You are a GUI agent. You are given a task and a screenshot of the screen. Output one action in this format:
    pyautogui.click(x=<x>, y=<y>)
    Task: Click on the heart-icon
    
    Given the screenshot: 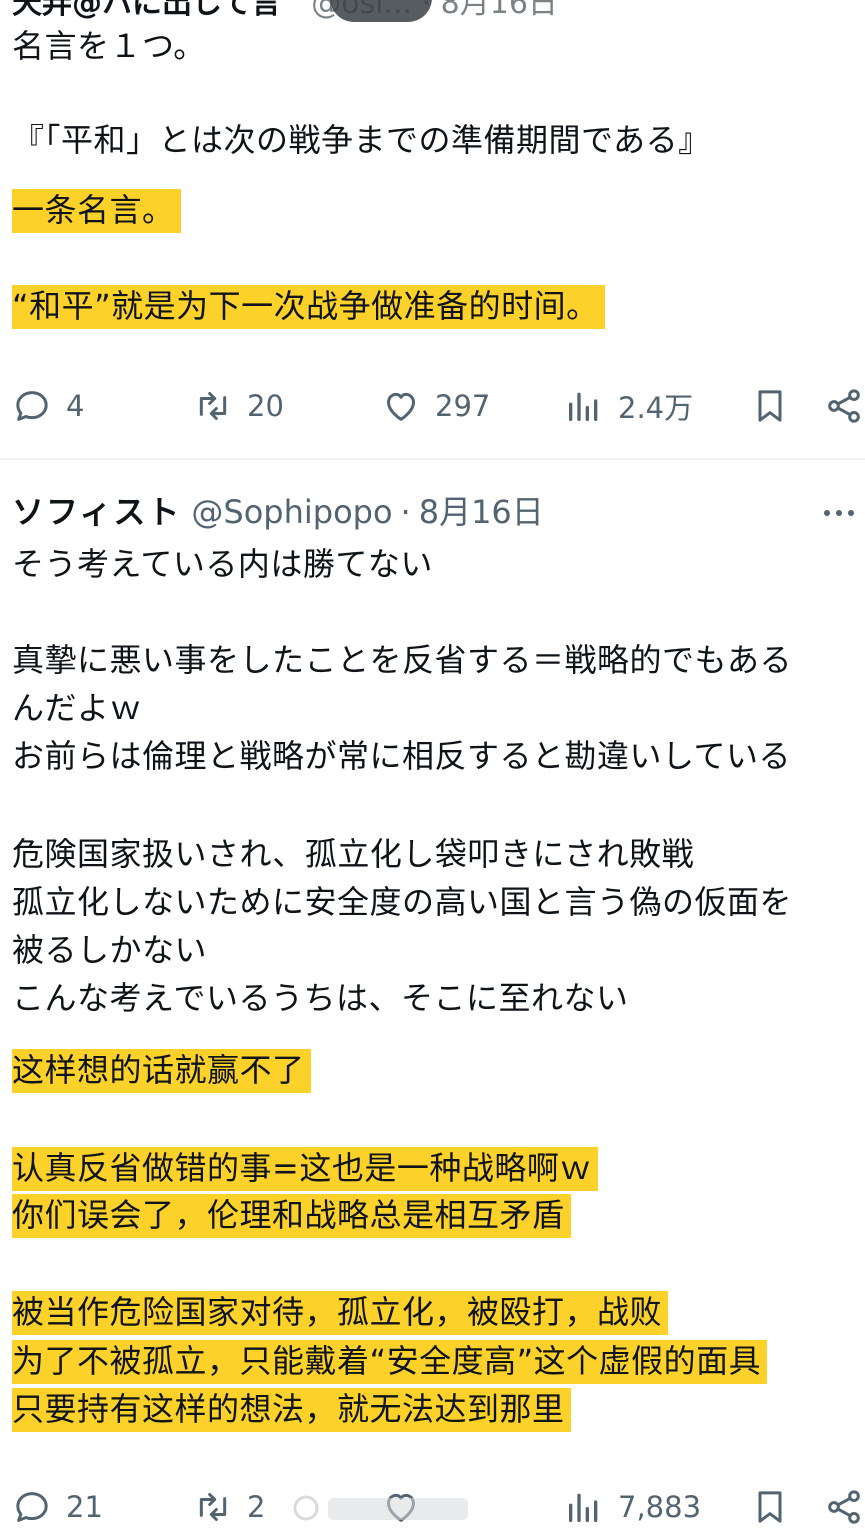 What is the action you would take?
    pyautogui.click(x=401, y=406)
    